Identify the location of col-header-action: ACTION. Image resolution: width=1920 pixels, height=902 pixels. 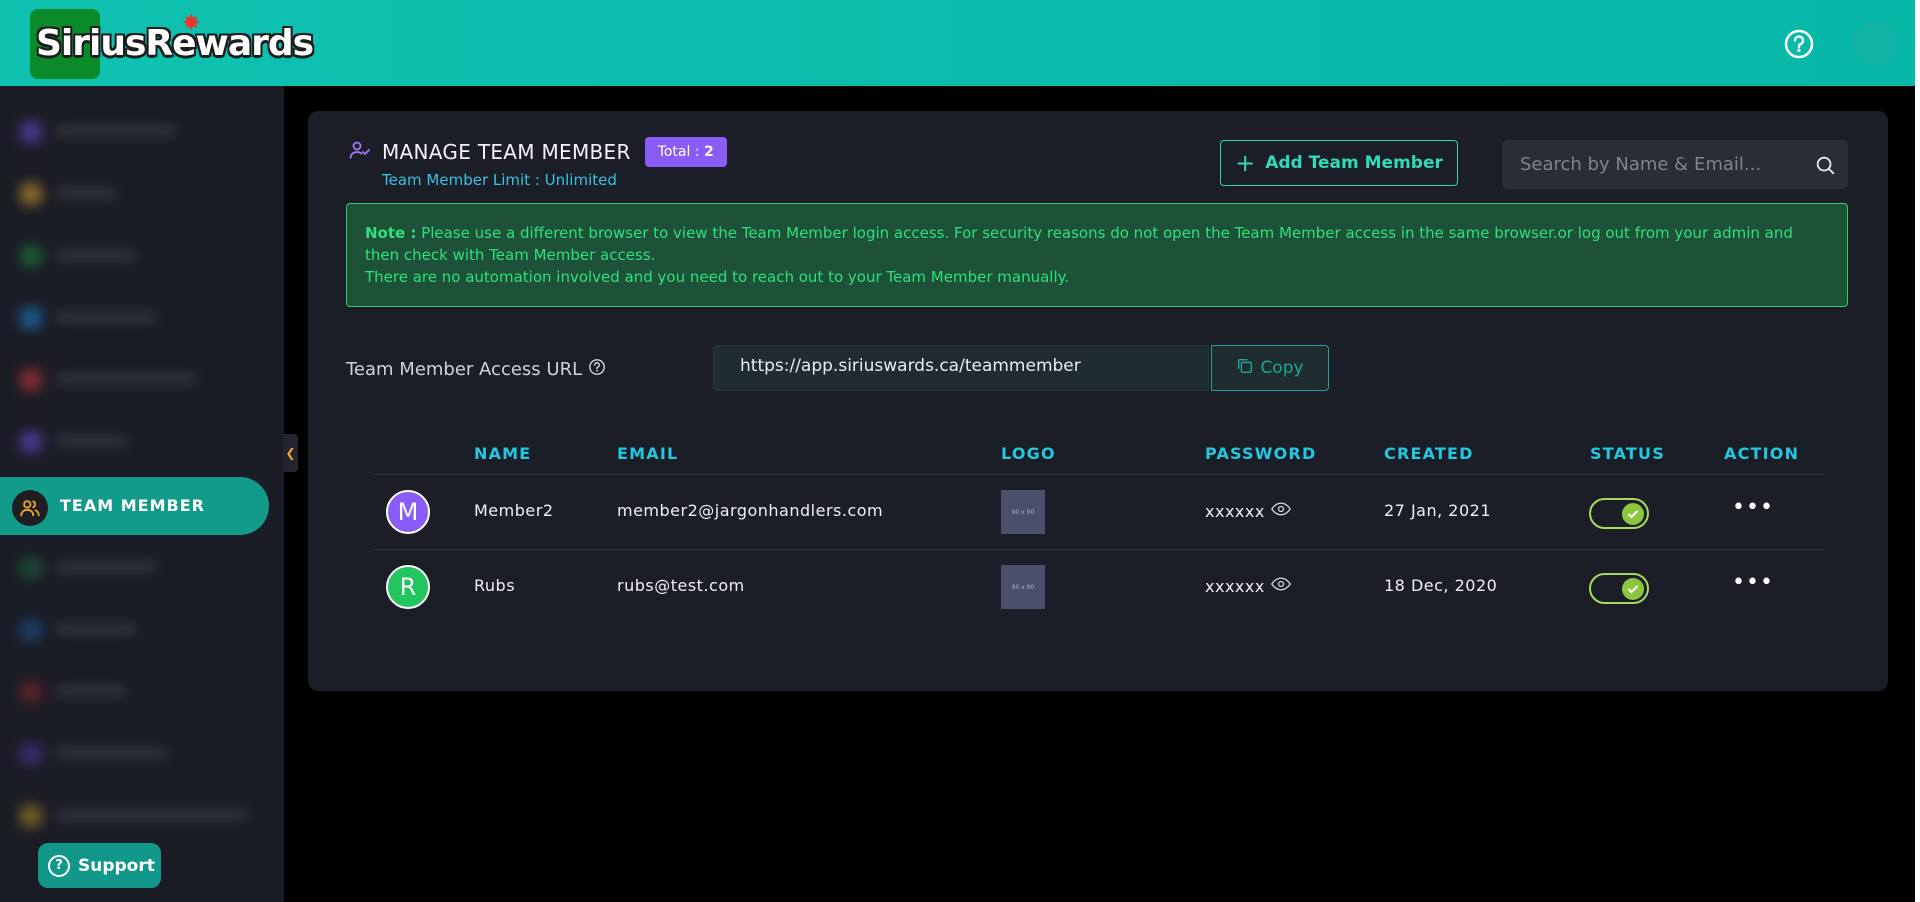
(1762, 453).